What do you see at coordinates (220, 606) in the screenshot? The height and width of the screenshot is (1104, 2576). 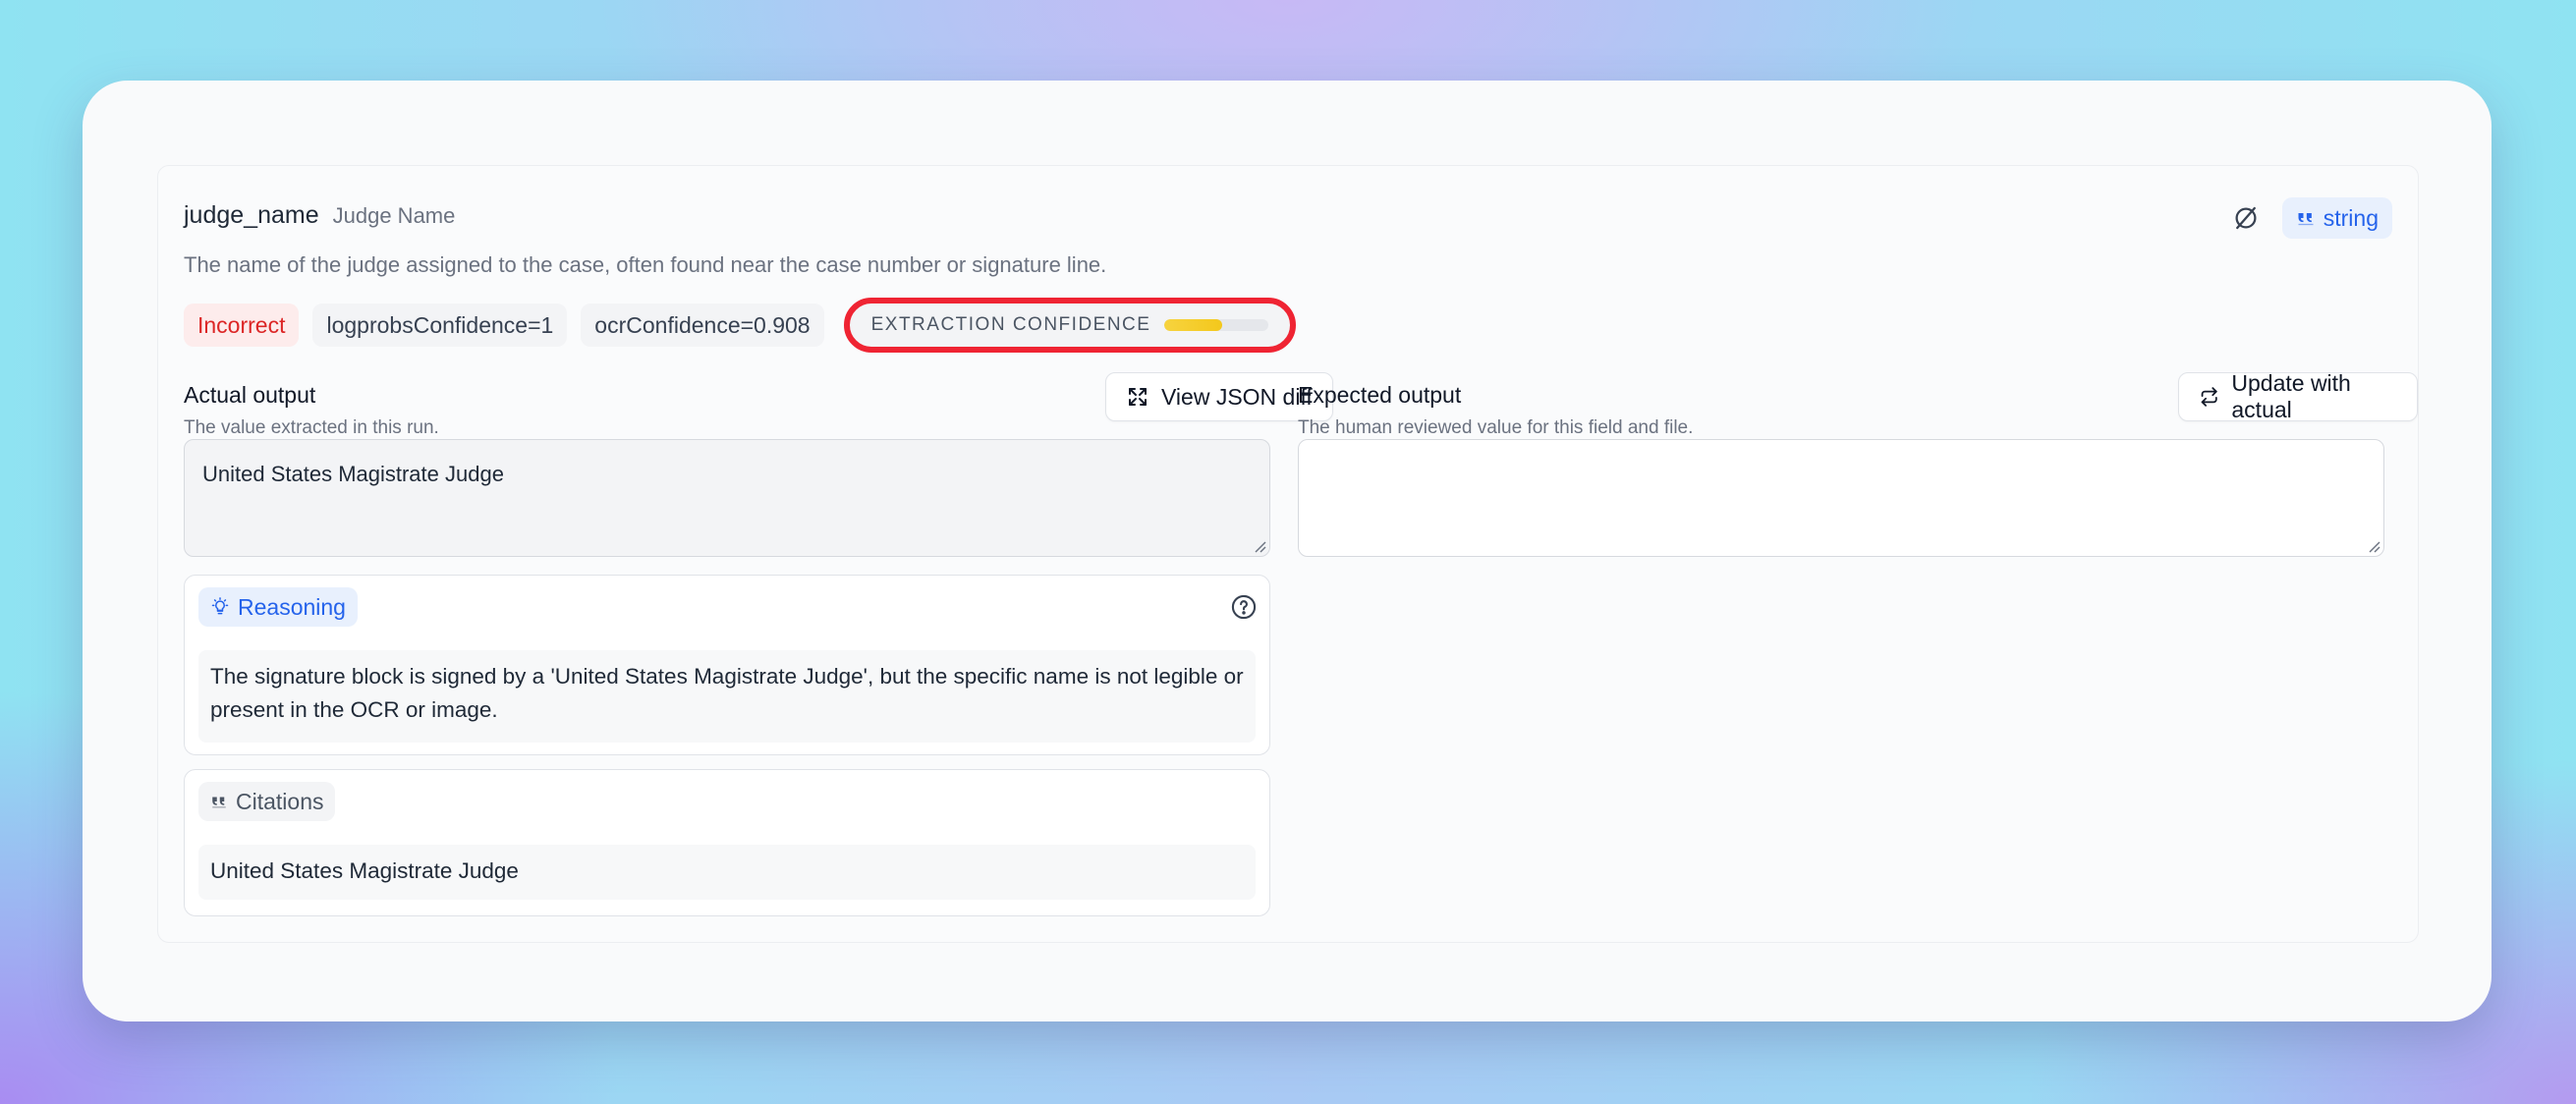 I see `lightbulb-icon` at bounding box center [220, 606].